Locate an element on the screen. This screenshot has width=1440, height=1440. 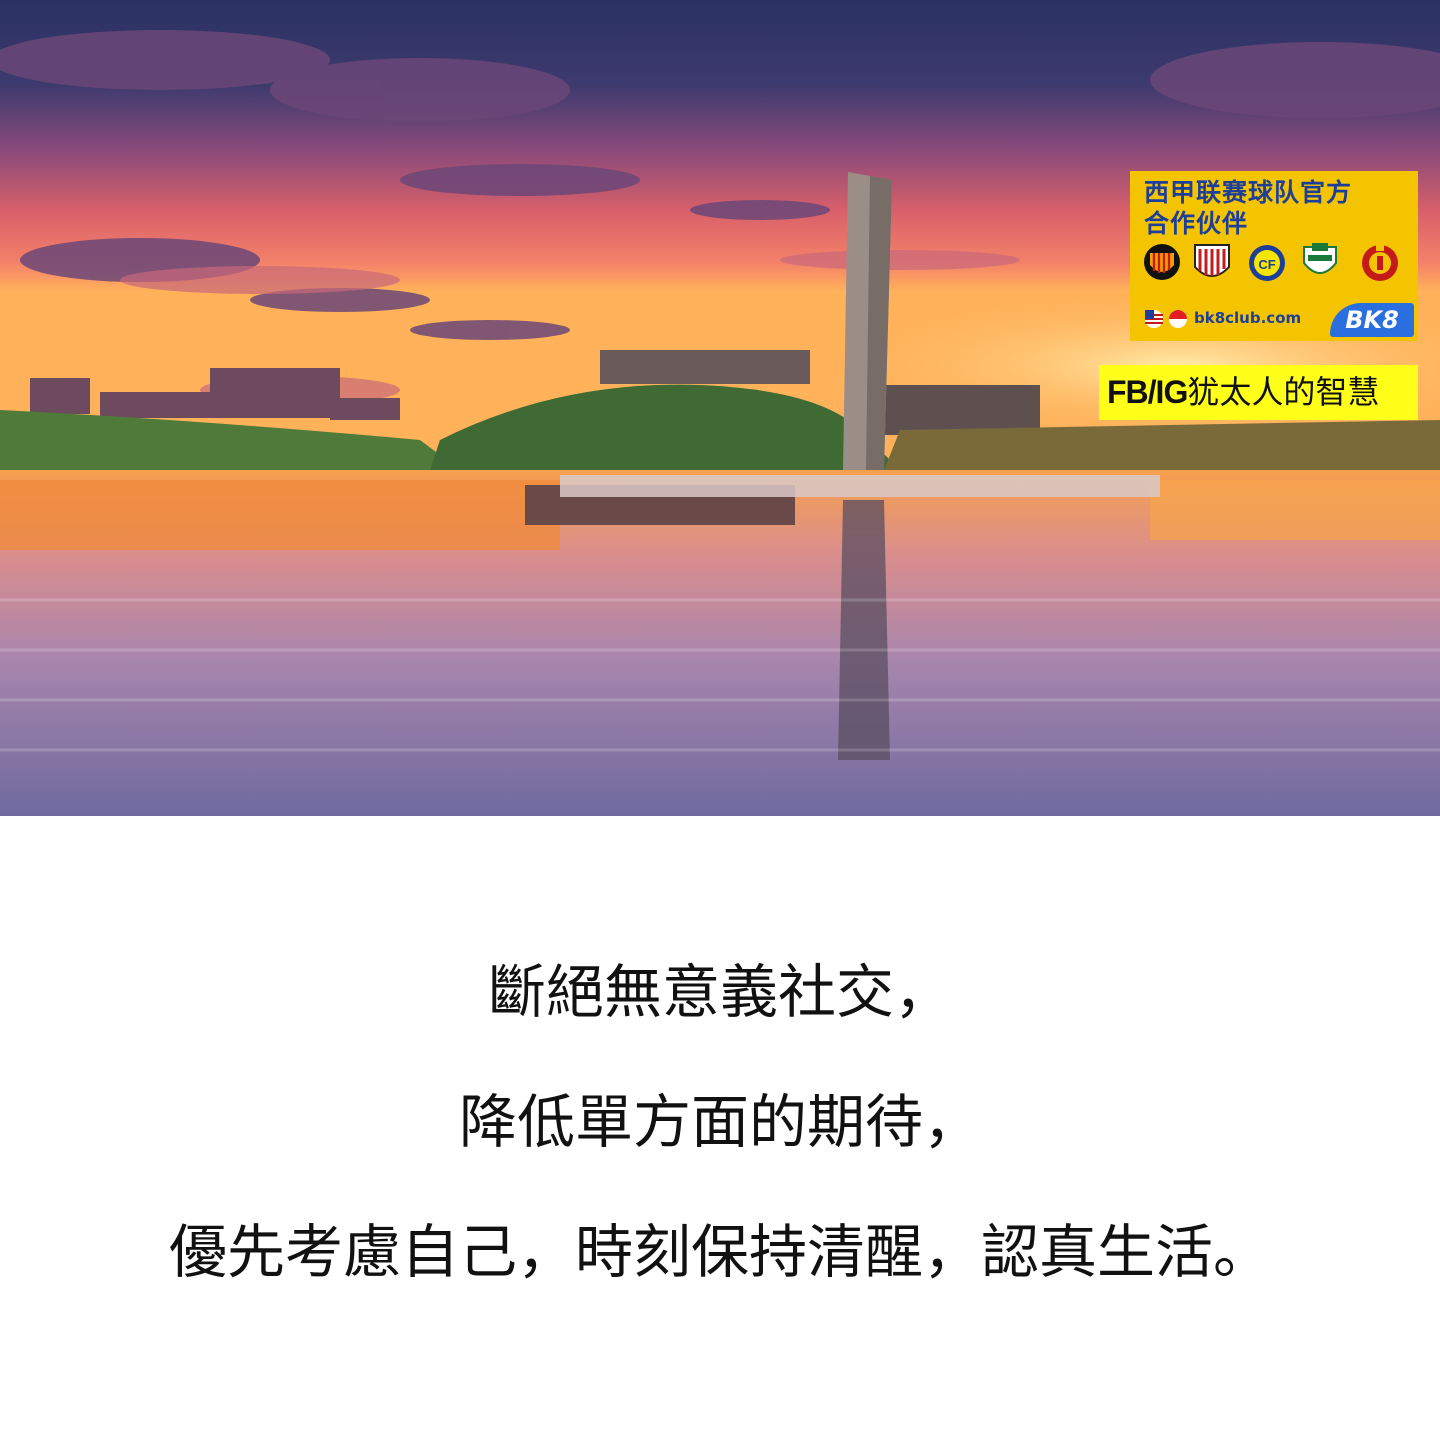
country-flags is located at coordinates (1166, 319).